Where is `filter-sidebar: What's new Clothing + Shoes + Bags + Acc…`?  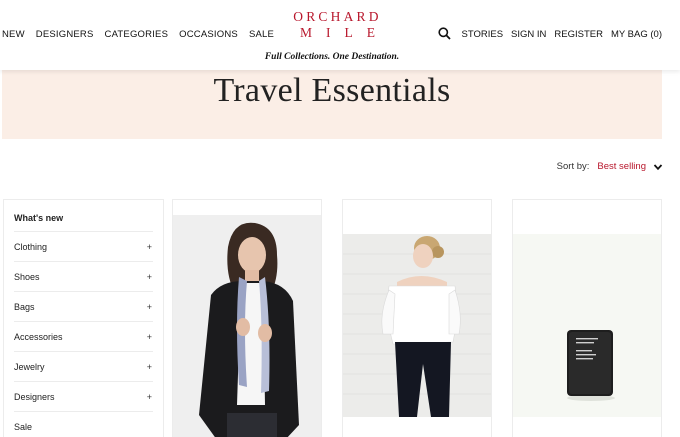 filter-sidebar: What's new Clothing + Shoes + Bags + Acc… is located at coordinates (83, 318).